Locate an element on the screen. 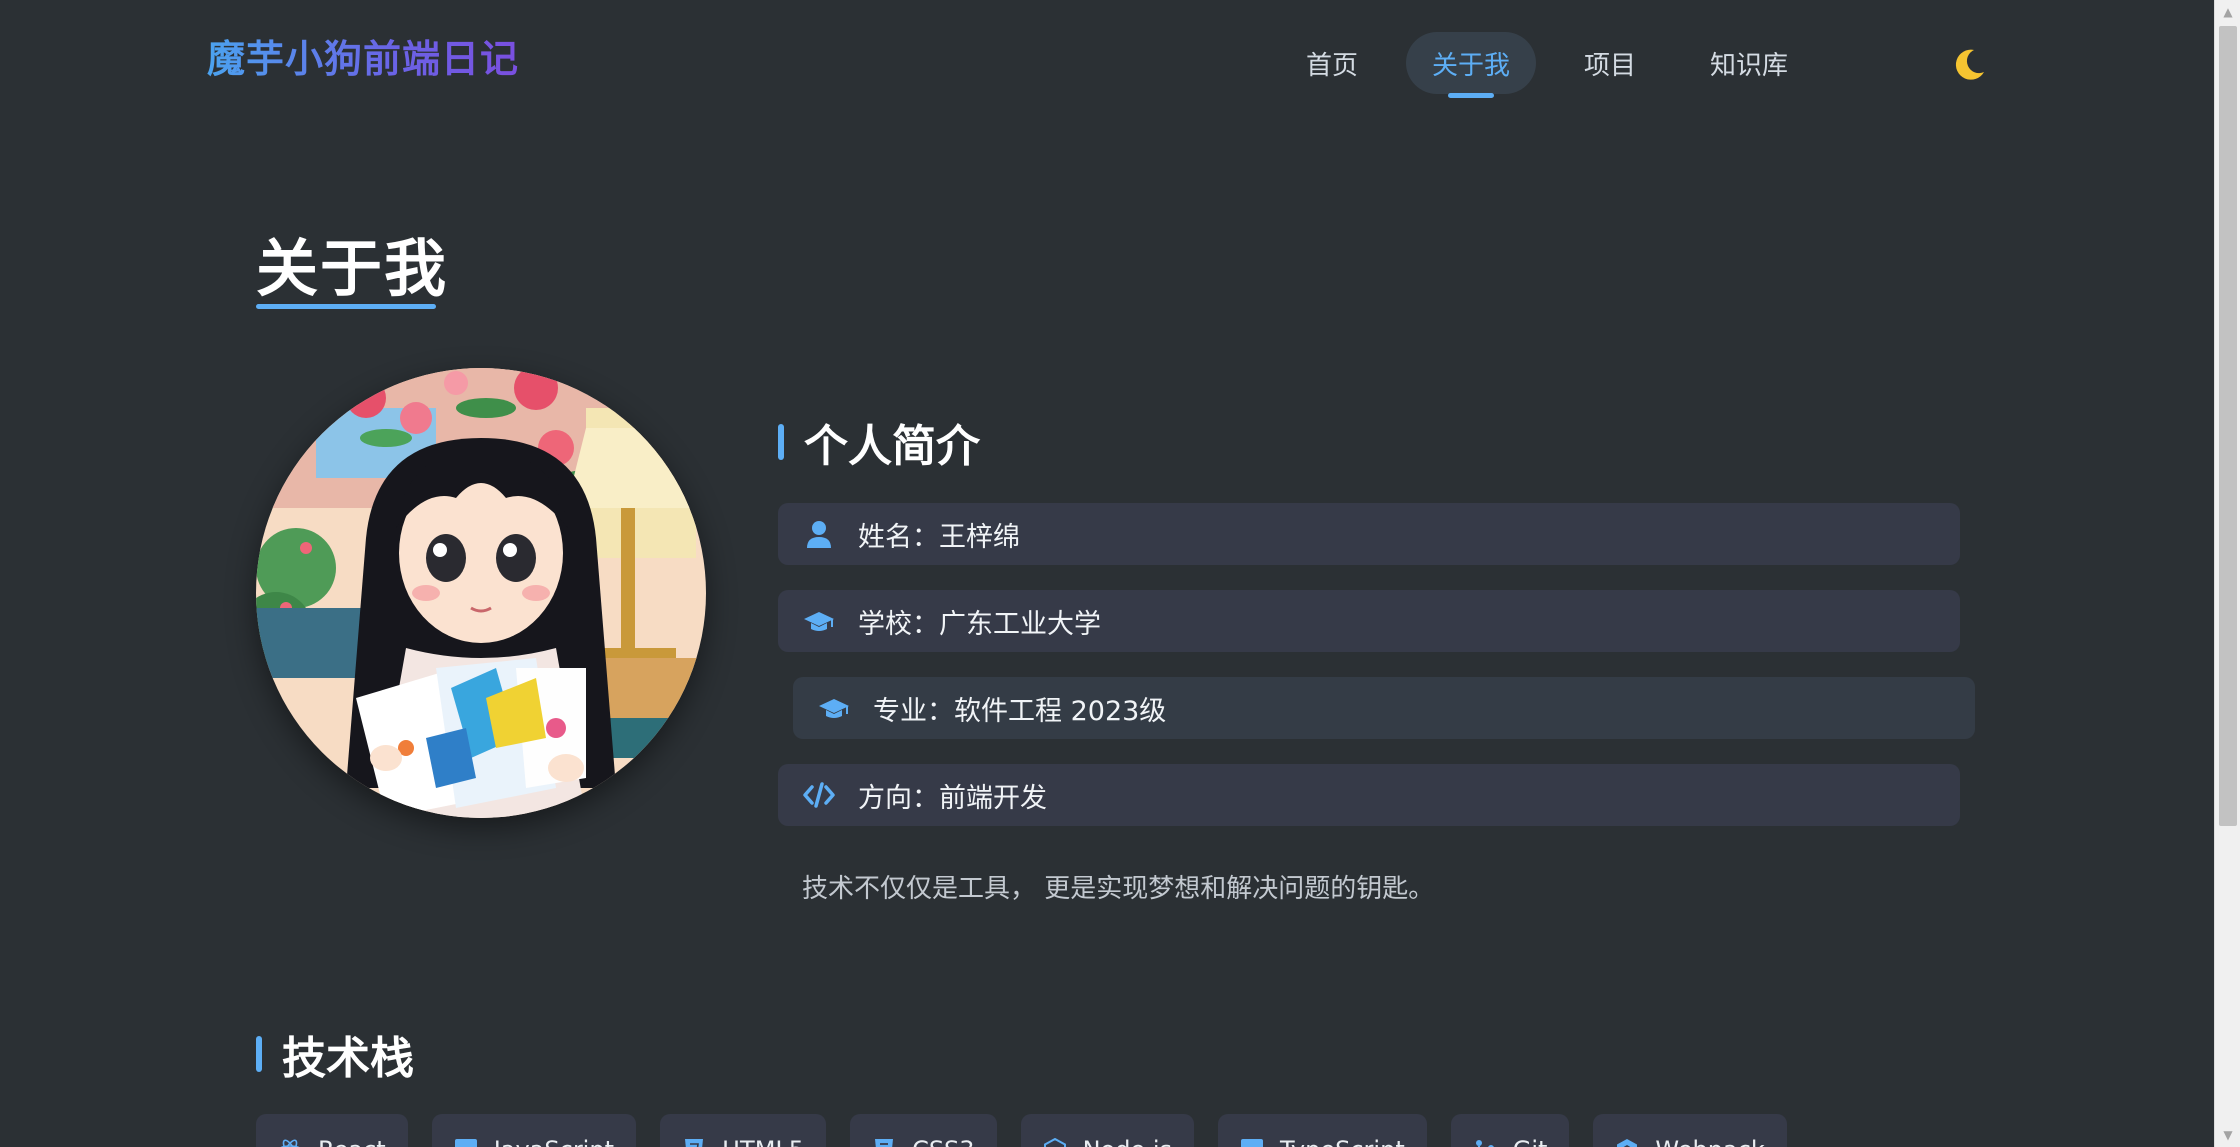 The height and width of the screenshot is (1147, 2240). tech-chip-label: Git is located at coordinates (1530, 1141).